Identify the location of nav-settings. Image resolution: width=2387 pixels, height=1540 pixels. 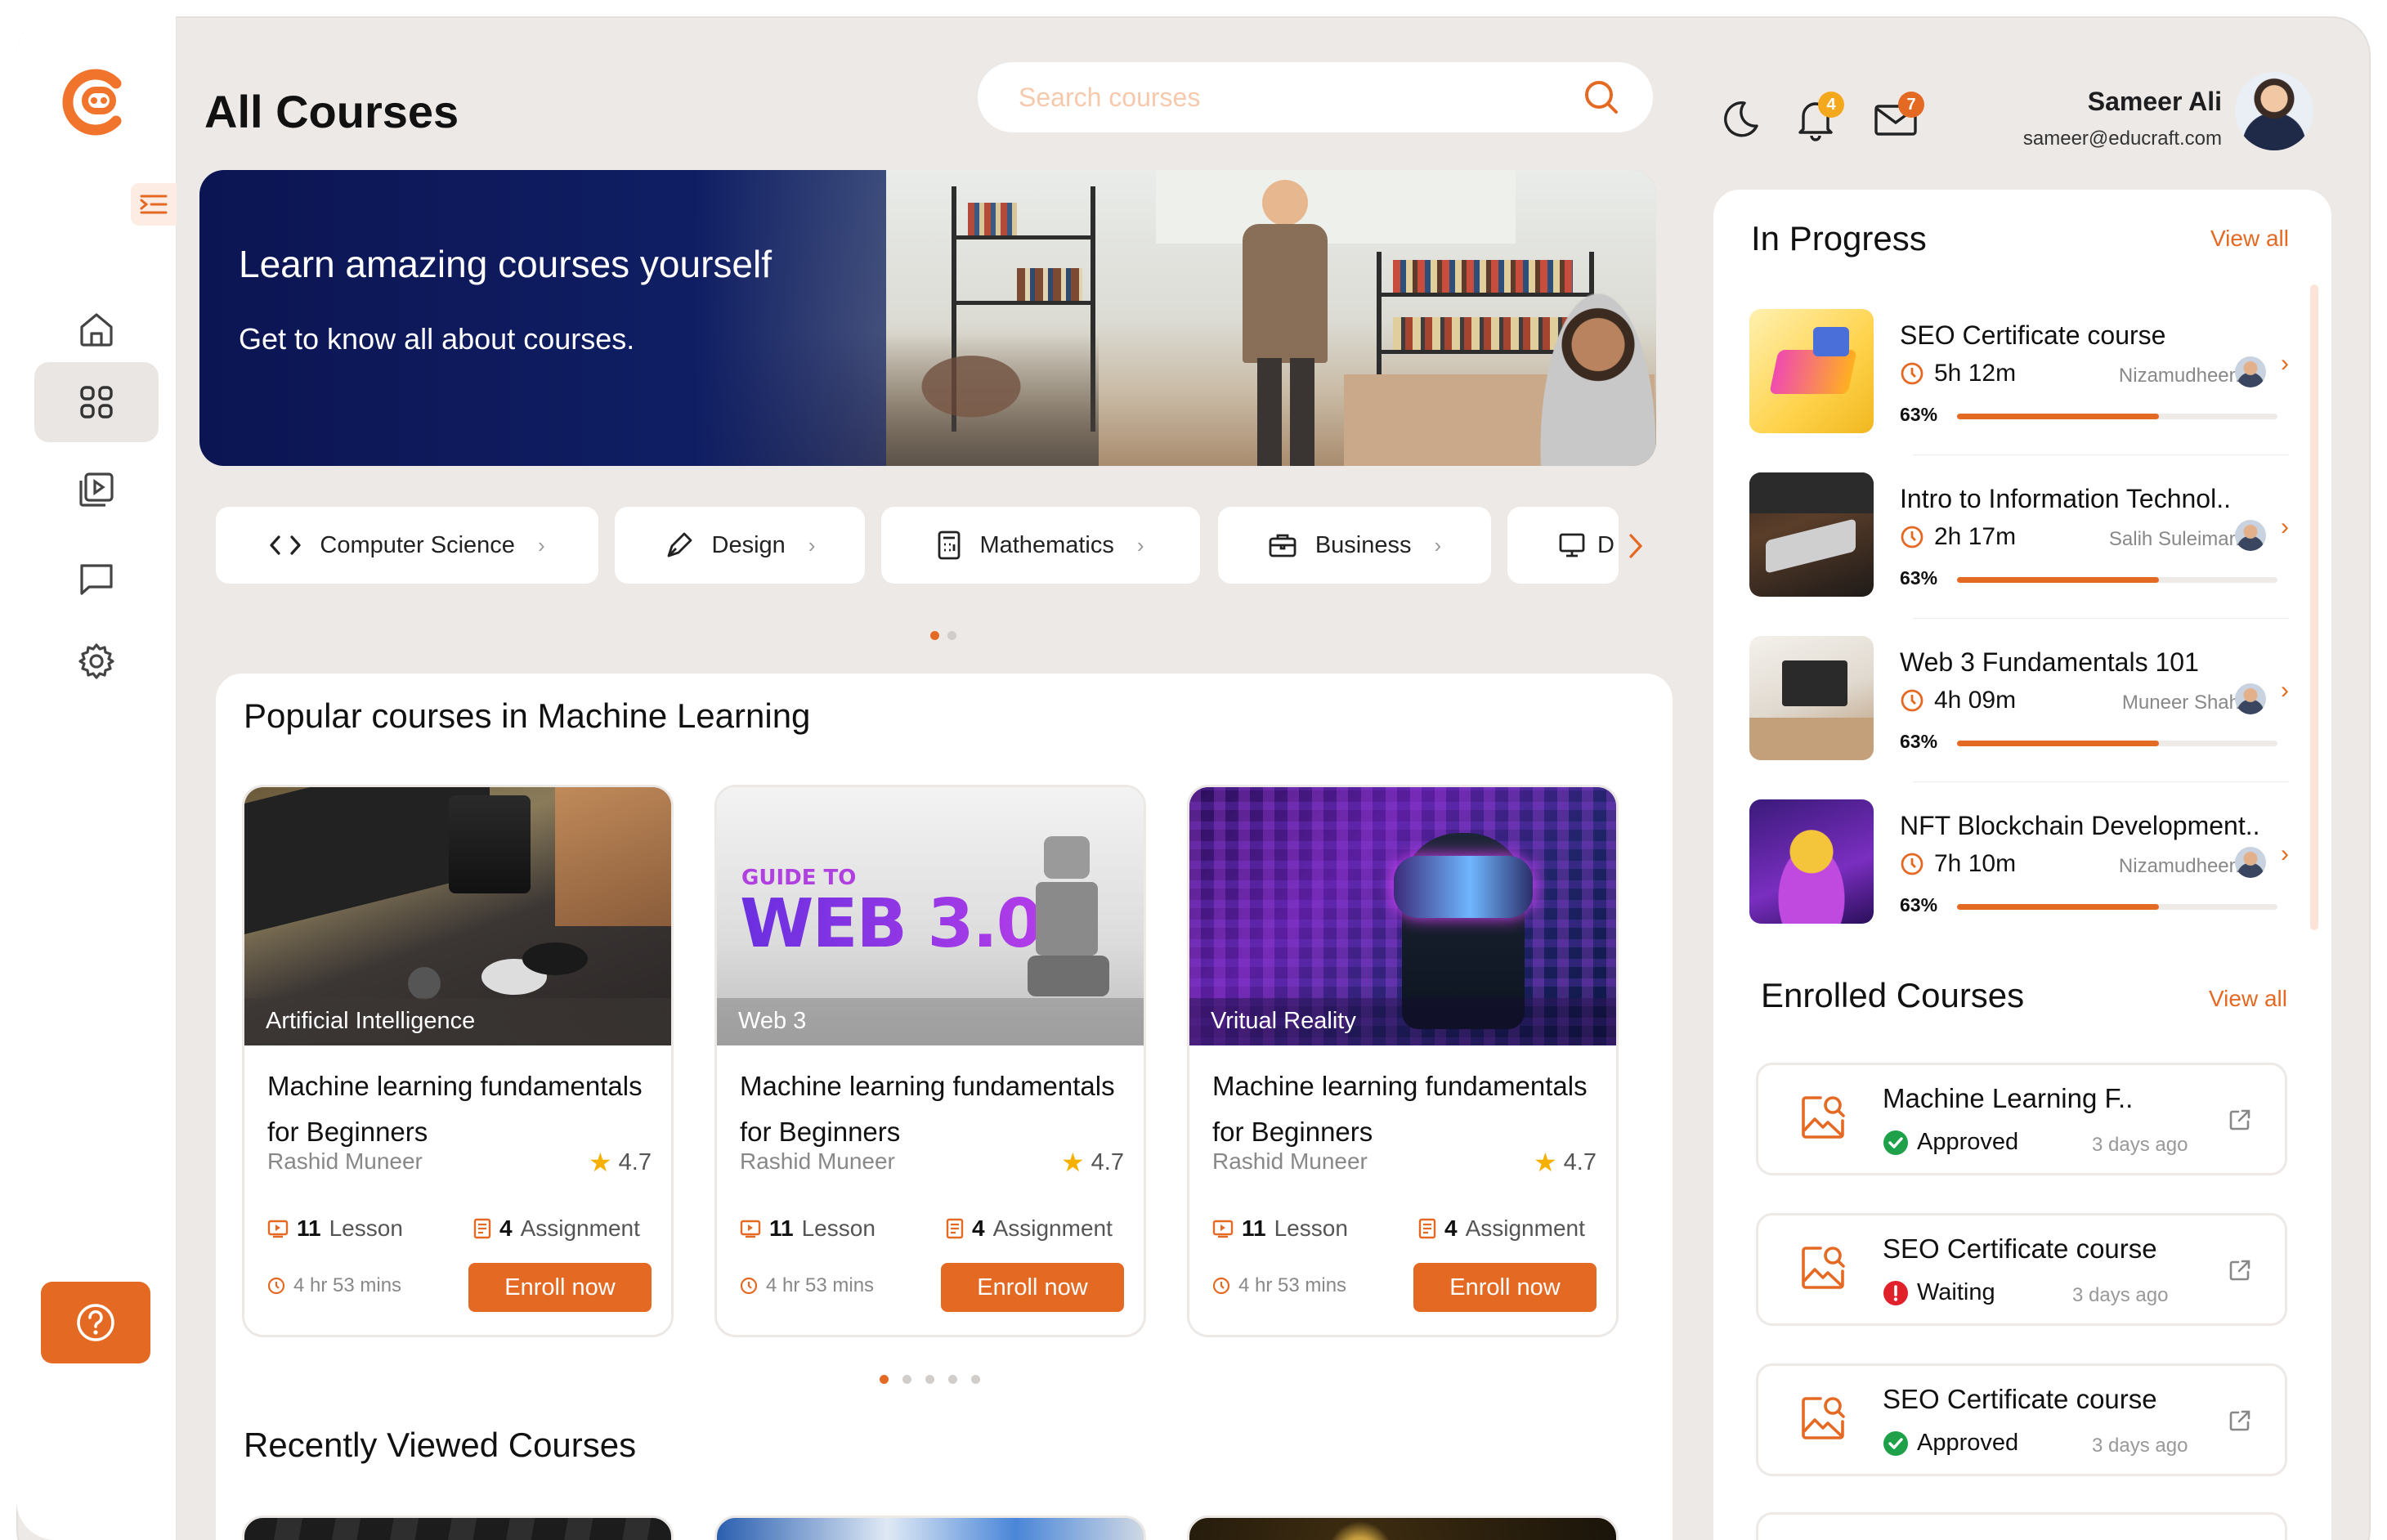
(96, 661).